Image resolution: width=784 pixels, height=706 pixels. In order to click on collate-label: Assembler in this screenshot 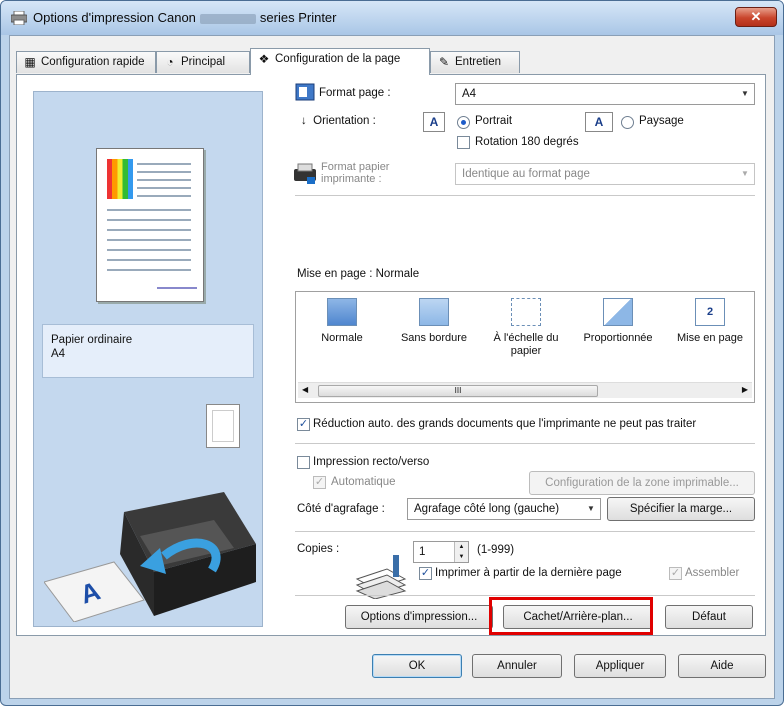, I will do `click(712, 573)`.